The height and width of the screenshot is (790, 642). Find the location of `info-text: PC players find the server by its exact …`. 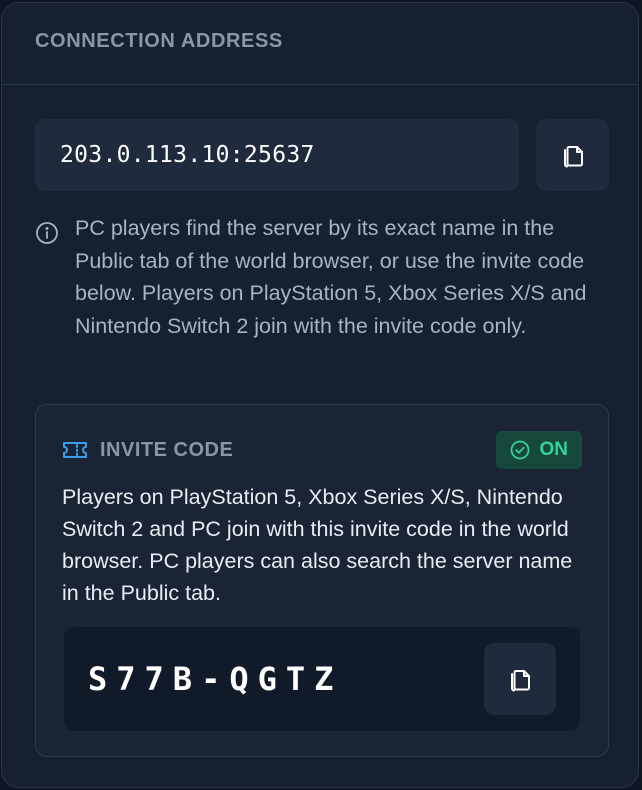

info-text: PC players find the server by its exact … is located at coordinates (331, 277).